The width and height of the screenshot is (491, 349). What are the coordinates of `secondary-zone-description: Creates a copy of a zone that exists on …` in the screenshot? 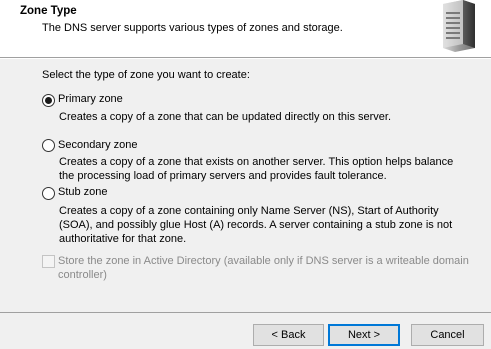 It's located at (264, 169).